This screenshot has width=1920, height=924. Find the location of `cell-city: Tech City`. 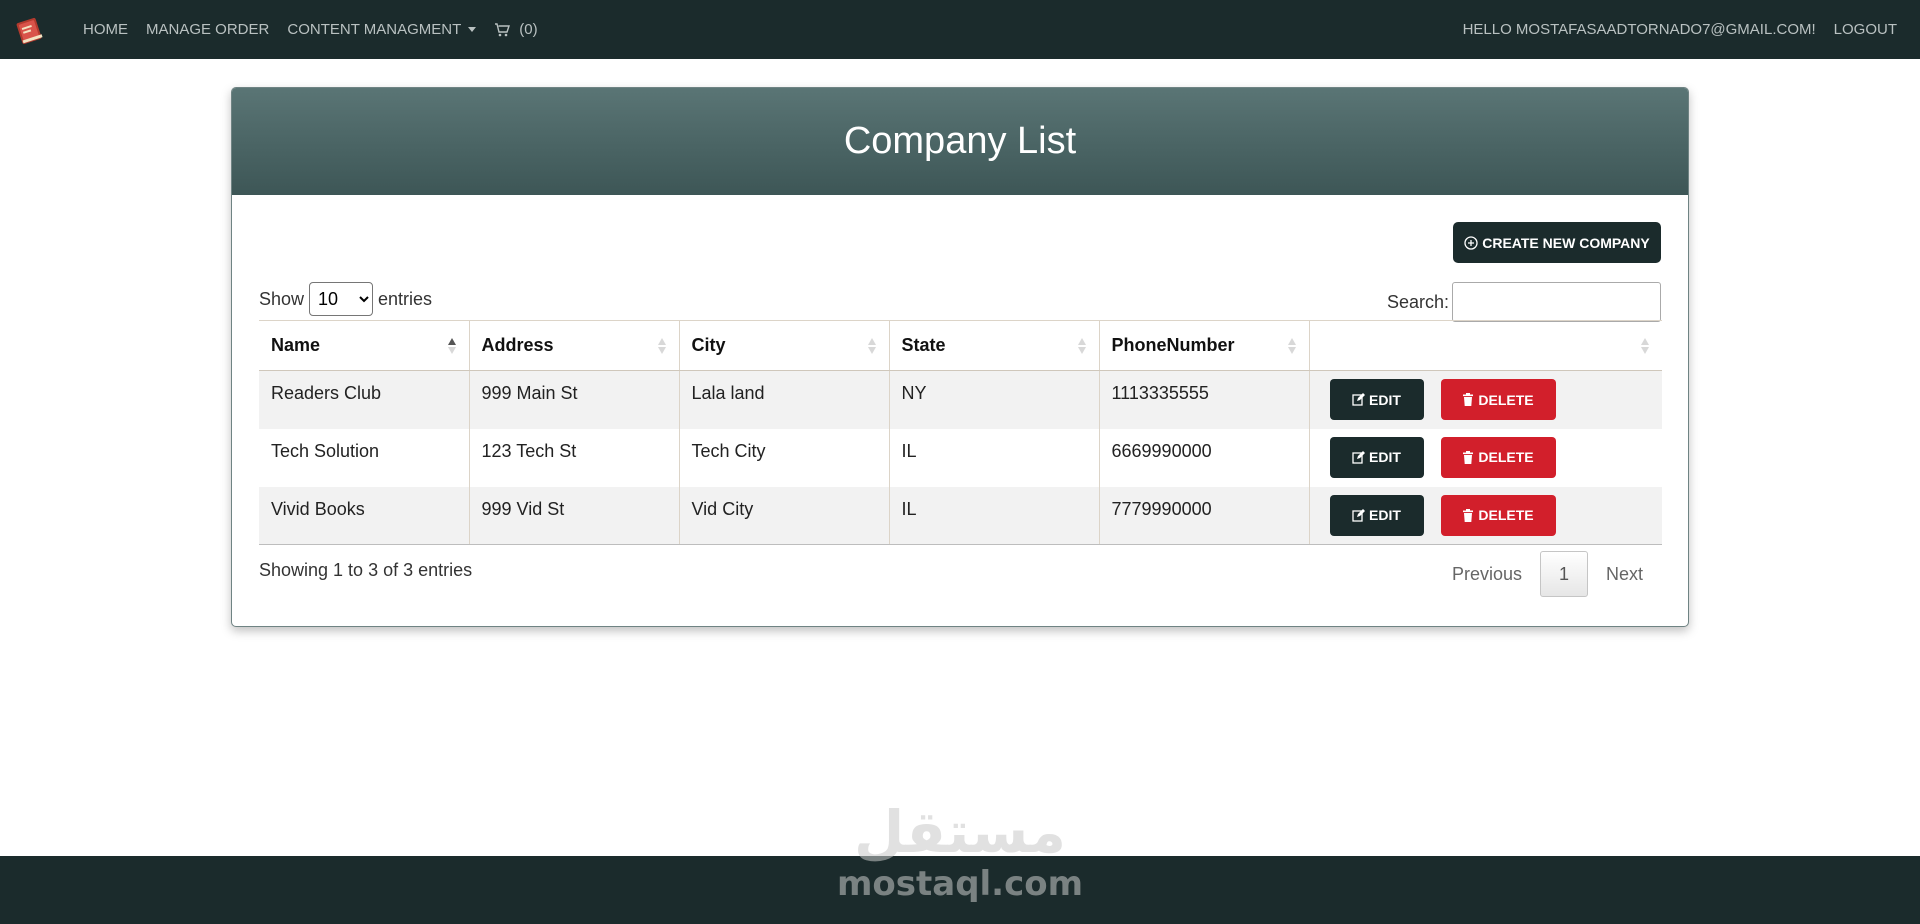

cell-city: Tech City is located at coordinates (784, 457).